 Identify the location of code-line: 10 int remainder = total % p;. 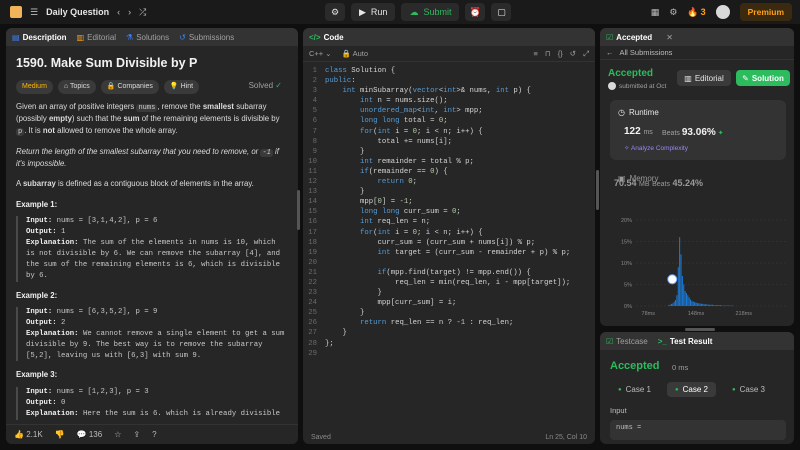
(449, 162).